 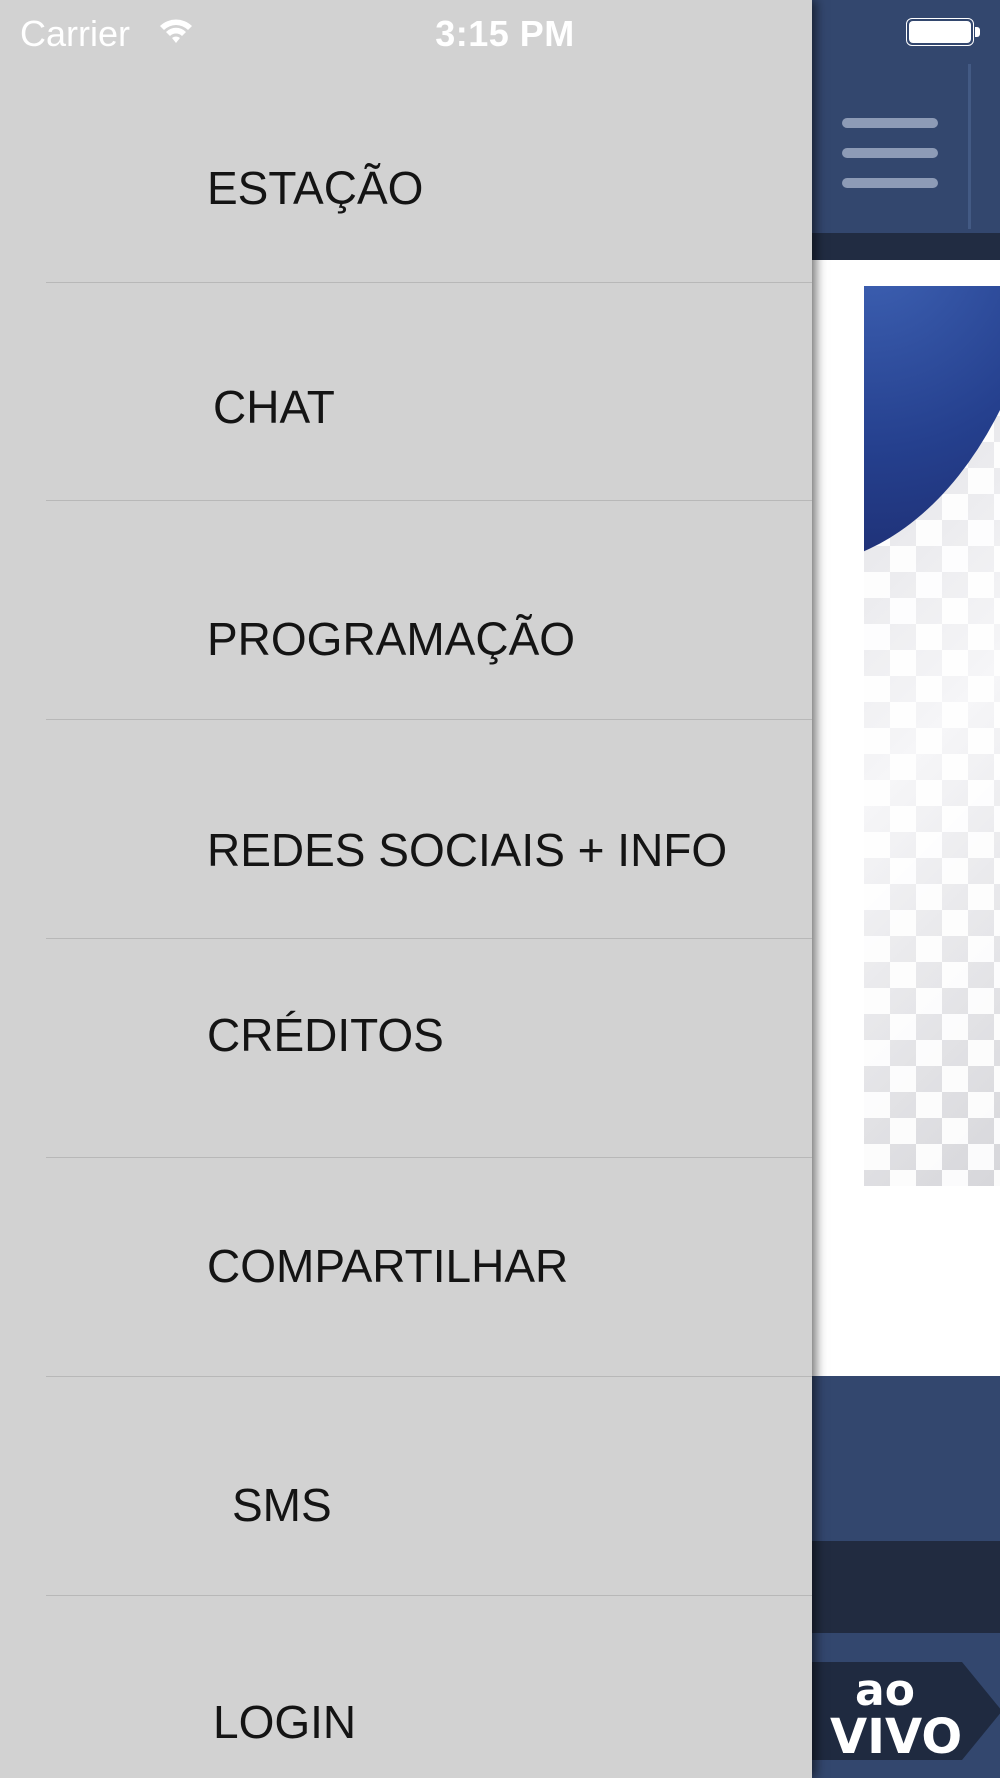 What do you see at coordinates (325, 1035) in the screenshot?
I see `drawer-item-label: CRÉDITOS` at bounding box center [325, 1035].